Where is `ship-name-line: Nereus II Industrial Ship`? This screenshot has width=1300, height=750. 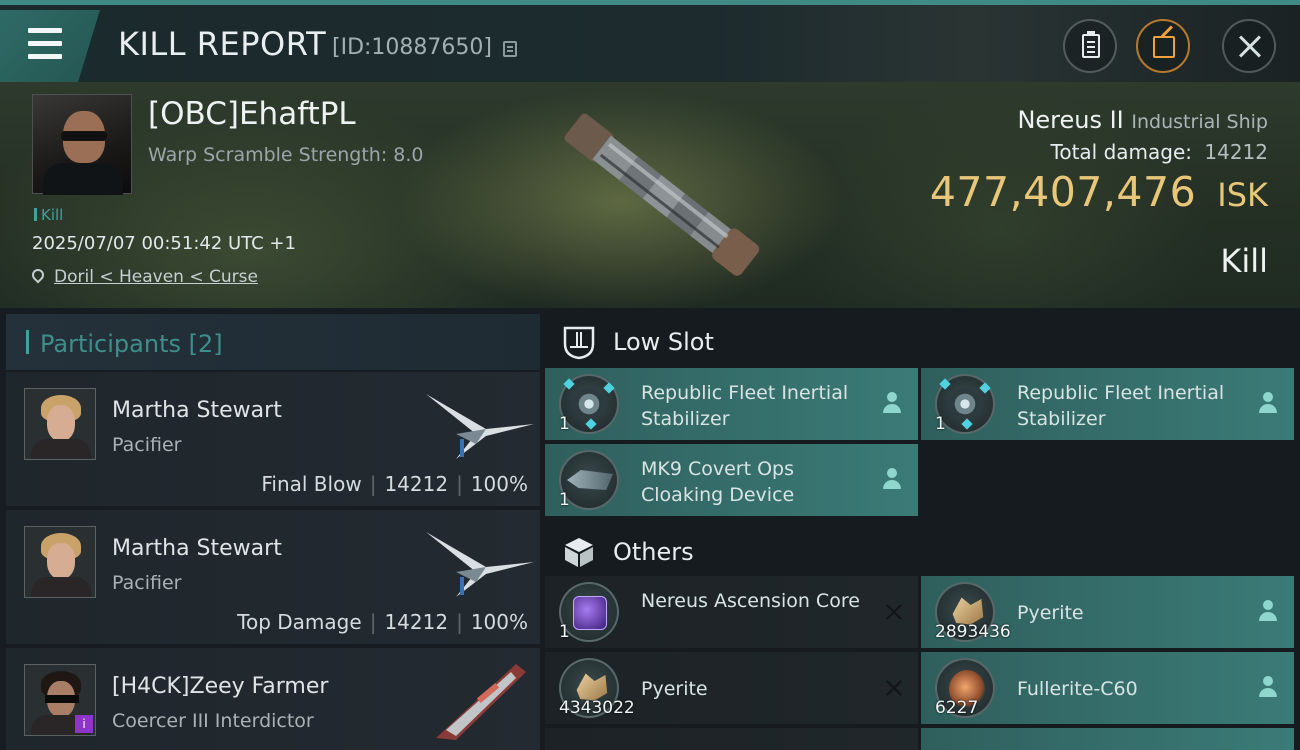 ship-name-line: Nereus II Industrial Ship is located at coordinates (1142, 120).